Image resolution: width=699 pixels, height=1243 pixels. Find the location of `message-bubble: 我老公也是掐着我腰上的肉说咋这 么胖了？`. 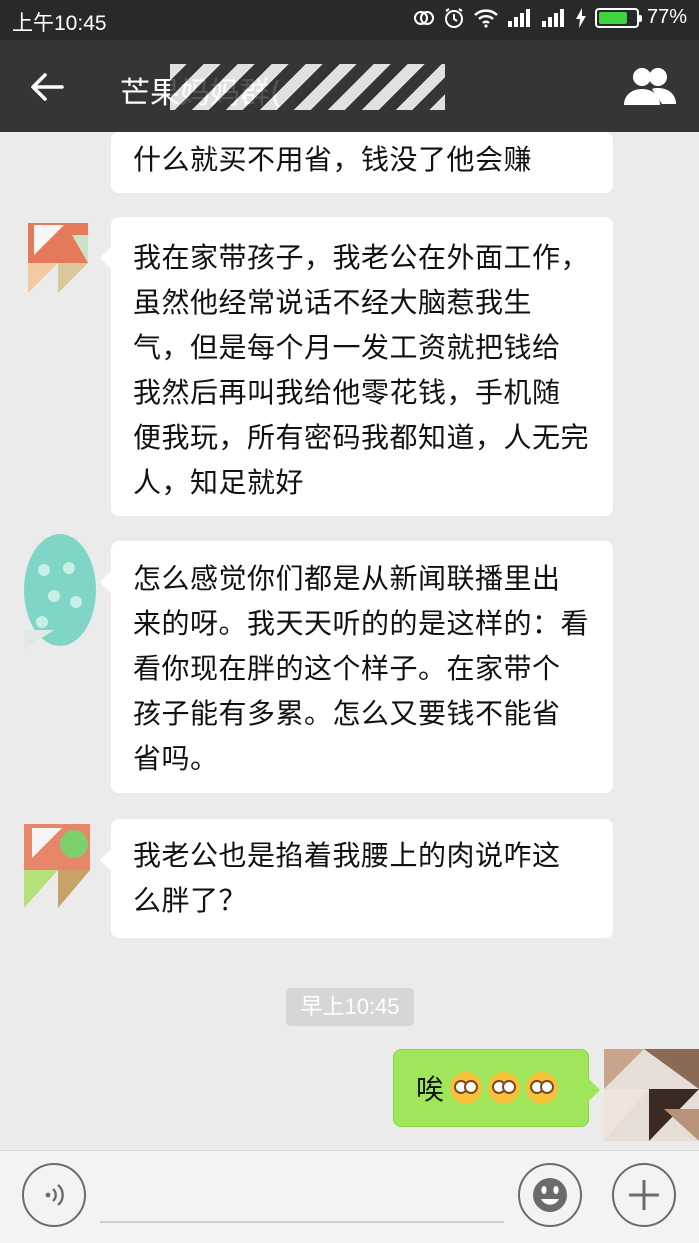

message-bubble: 我老公也是掐着我腰上的肉说咋这 么胖了？ is located at coordinates (356, 878).